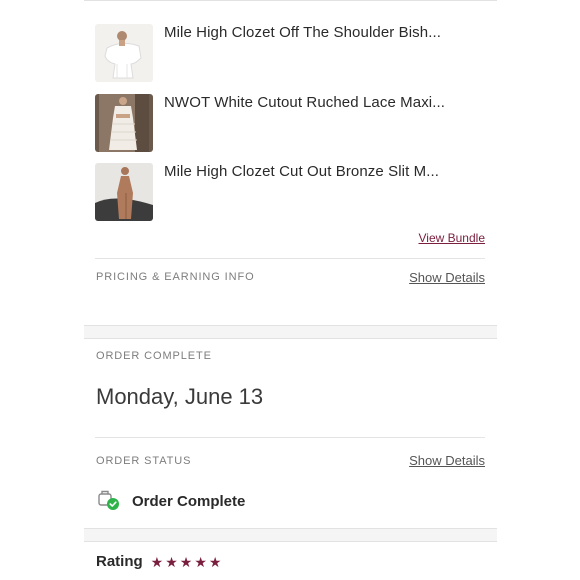 The width and height of the screenshot is (580, 580). I want to click on rating-label: Rating, so click(119, 561).